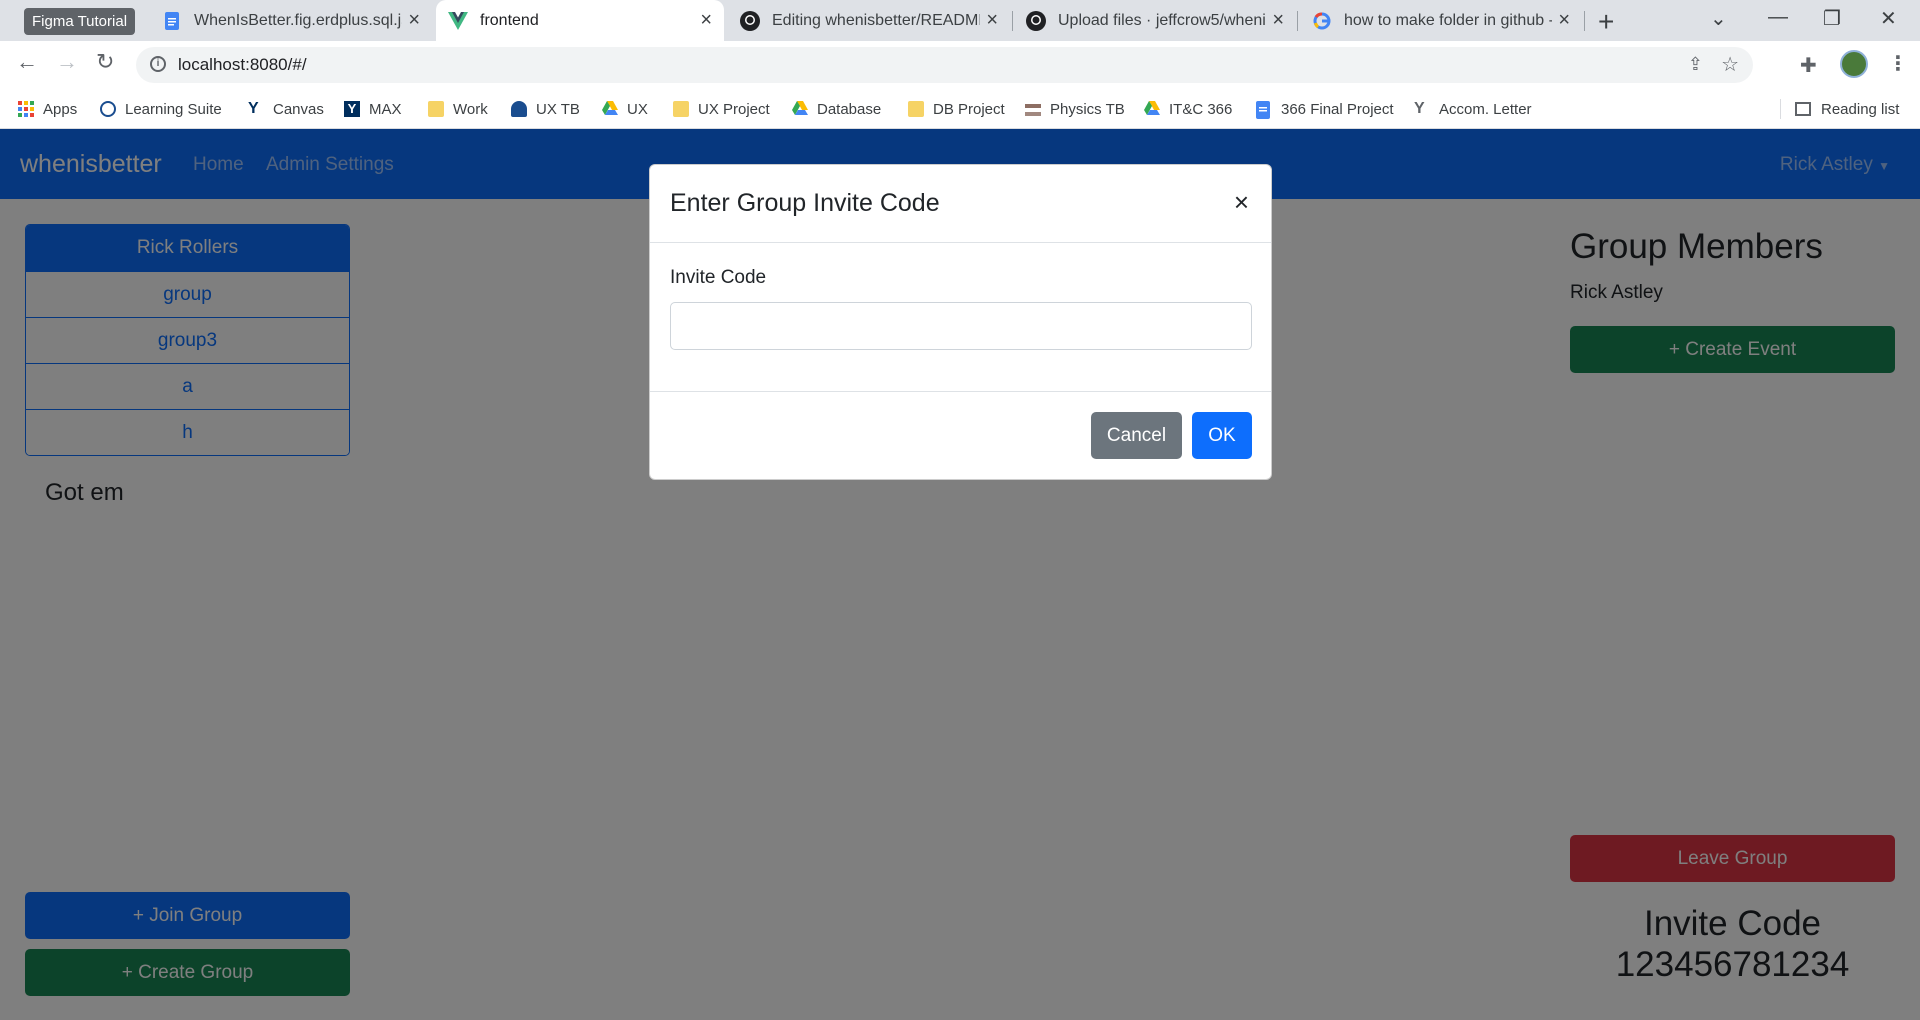  Describe the element at coordinates (1136, 435) in the screenshot. I see `cancel-button: Cancel` at that location.